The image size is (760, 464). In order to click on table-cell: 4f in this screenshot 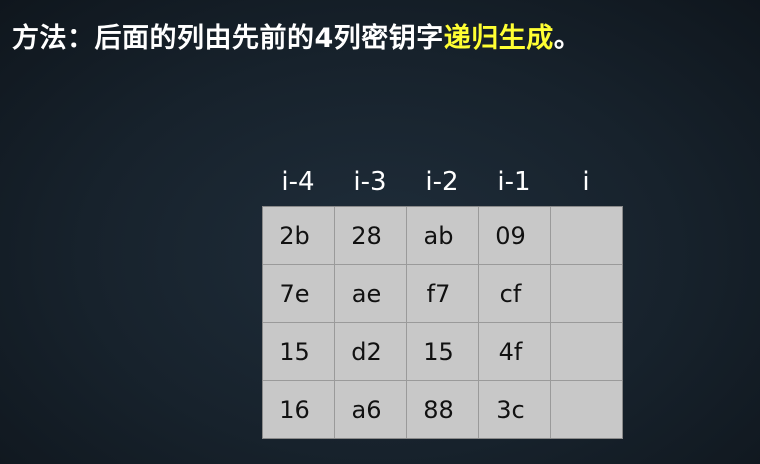, I will do `click(514, 351)`.